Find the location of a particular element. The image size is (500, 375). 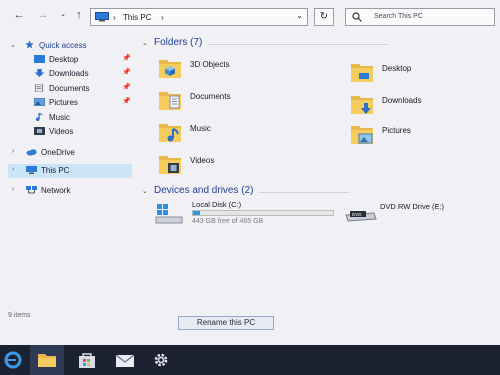

nav-label: Documents is located at coordinates (69, 88).